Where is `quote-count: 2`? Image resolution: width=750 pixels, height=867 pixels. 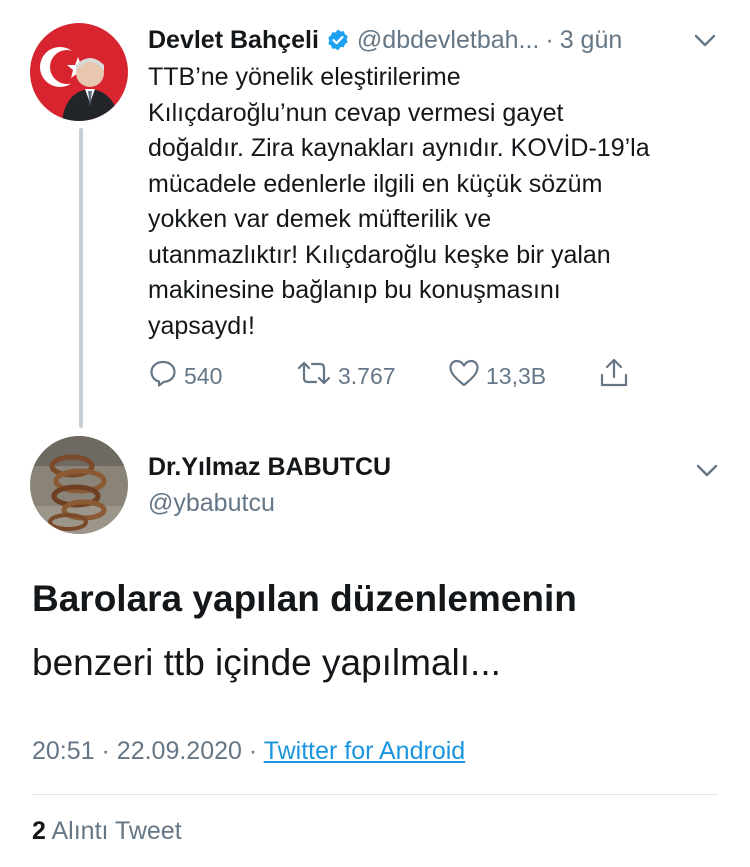 quote-count: 2 is located at coordinates (39, 831).